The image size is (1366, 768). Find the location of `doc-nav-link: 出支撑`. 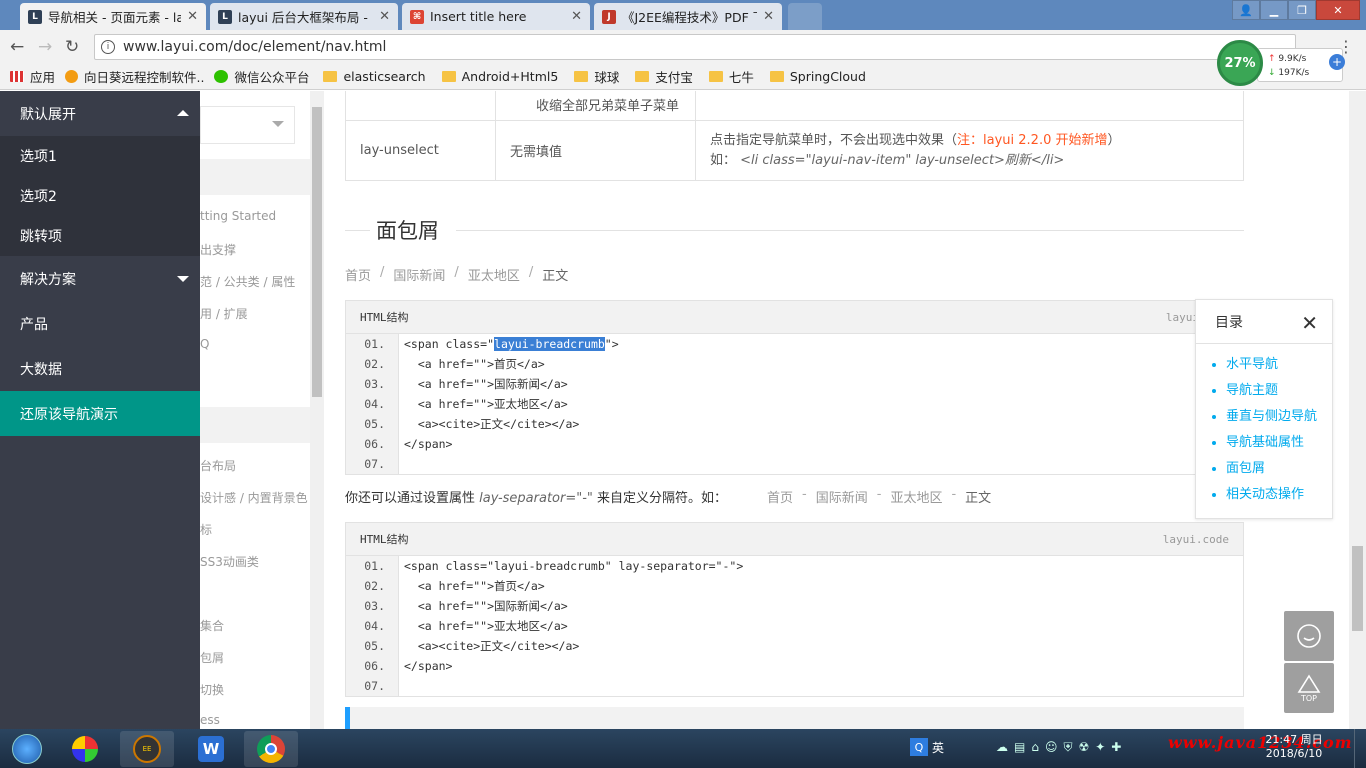

doc-nav-link: 出支撑 is located at coordinates (218, 249).